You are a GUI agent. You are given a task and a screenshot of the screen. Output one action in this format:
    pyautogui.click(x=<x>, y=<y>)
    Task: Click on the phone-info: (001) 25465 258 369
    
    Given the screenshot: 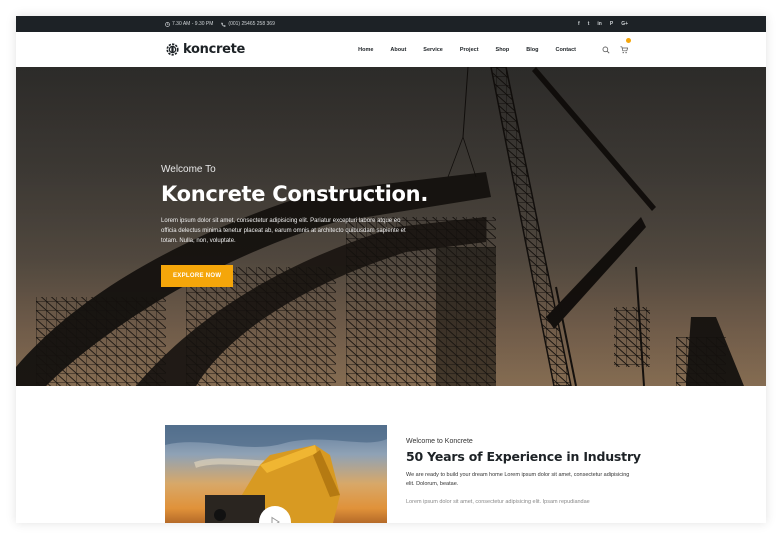 What is the action you would take?
    pyautogui.click(x=248, y=24)
    